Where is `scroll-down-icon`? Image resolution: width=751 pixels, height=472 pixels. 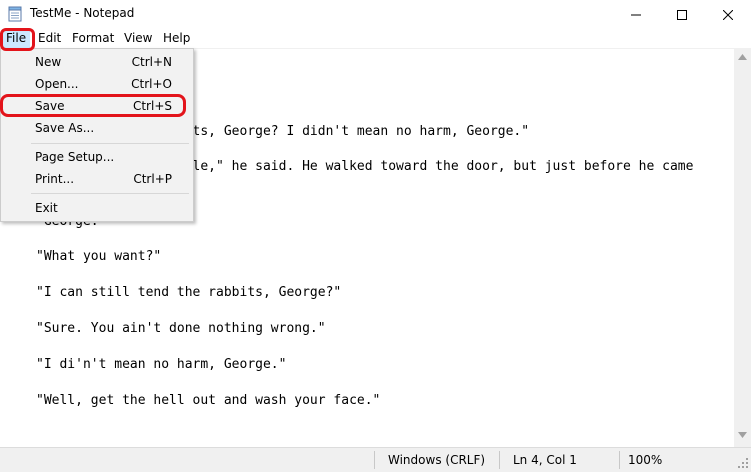
scroll-down-icon is located at coordinates (742, 435).